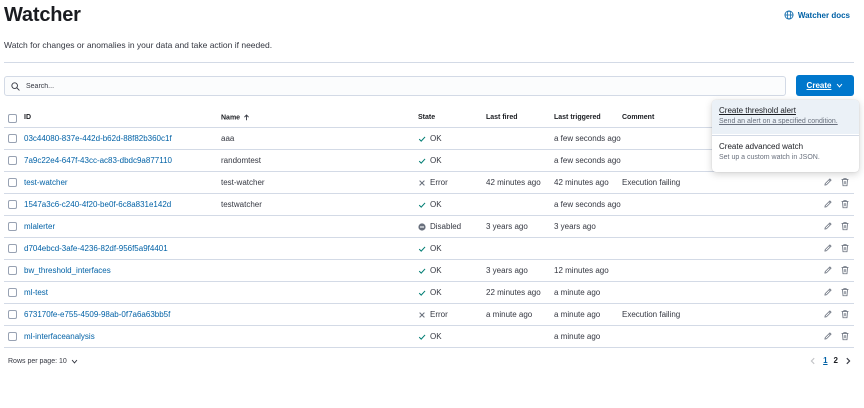 This screenshot has width=864, height=408. What do you see at coordinates (67, 270) in the screenshot?
I see `watch-id-link: bw_threshold_interfaces` at bounding box center [67, 270].